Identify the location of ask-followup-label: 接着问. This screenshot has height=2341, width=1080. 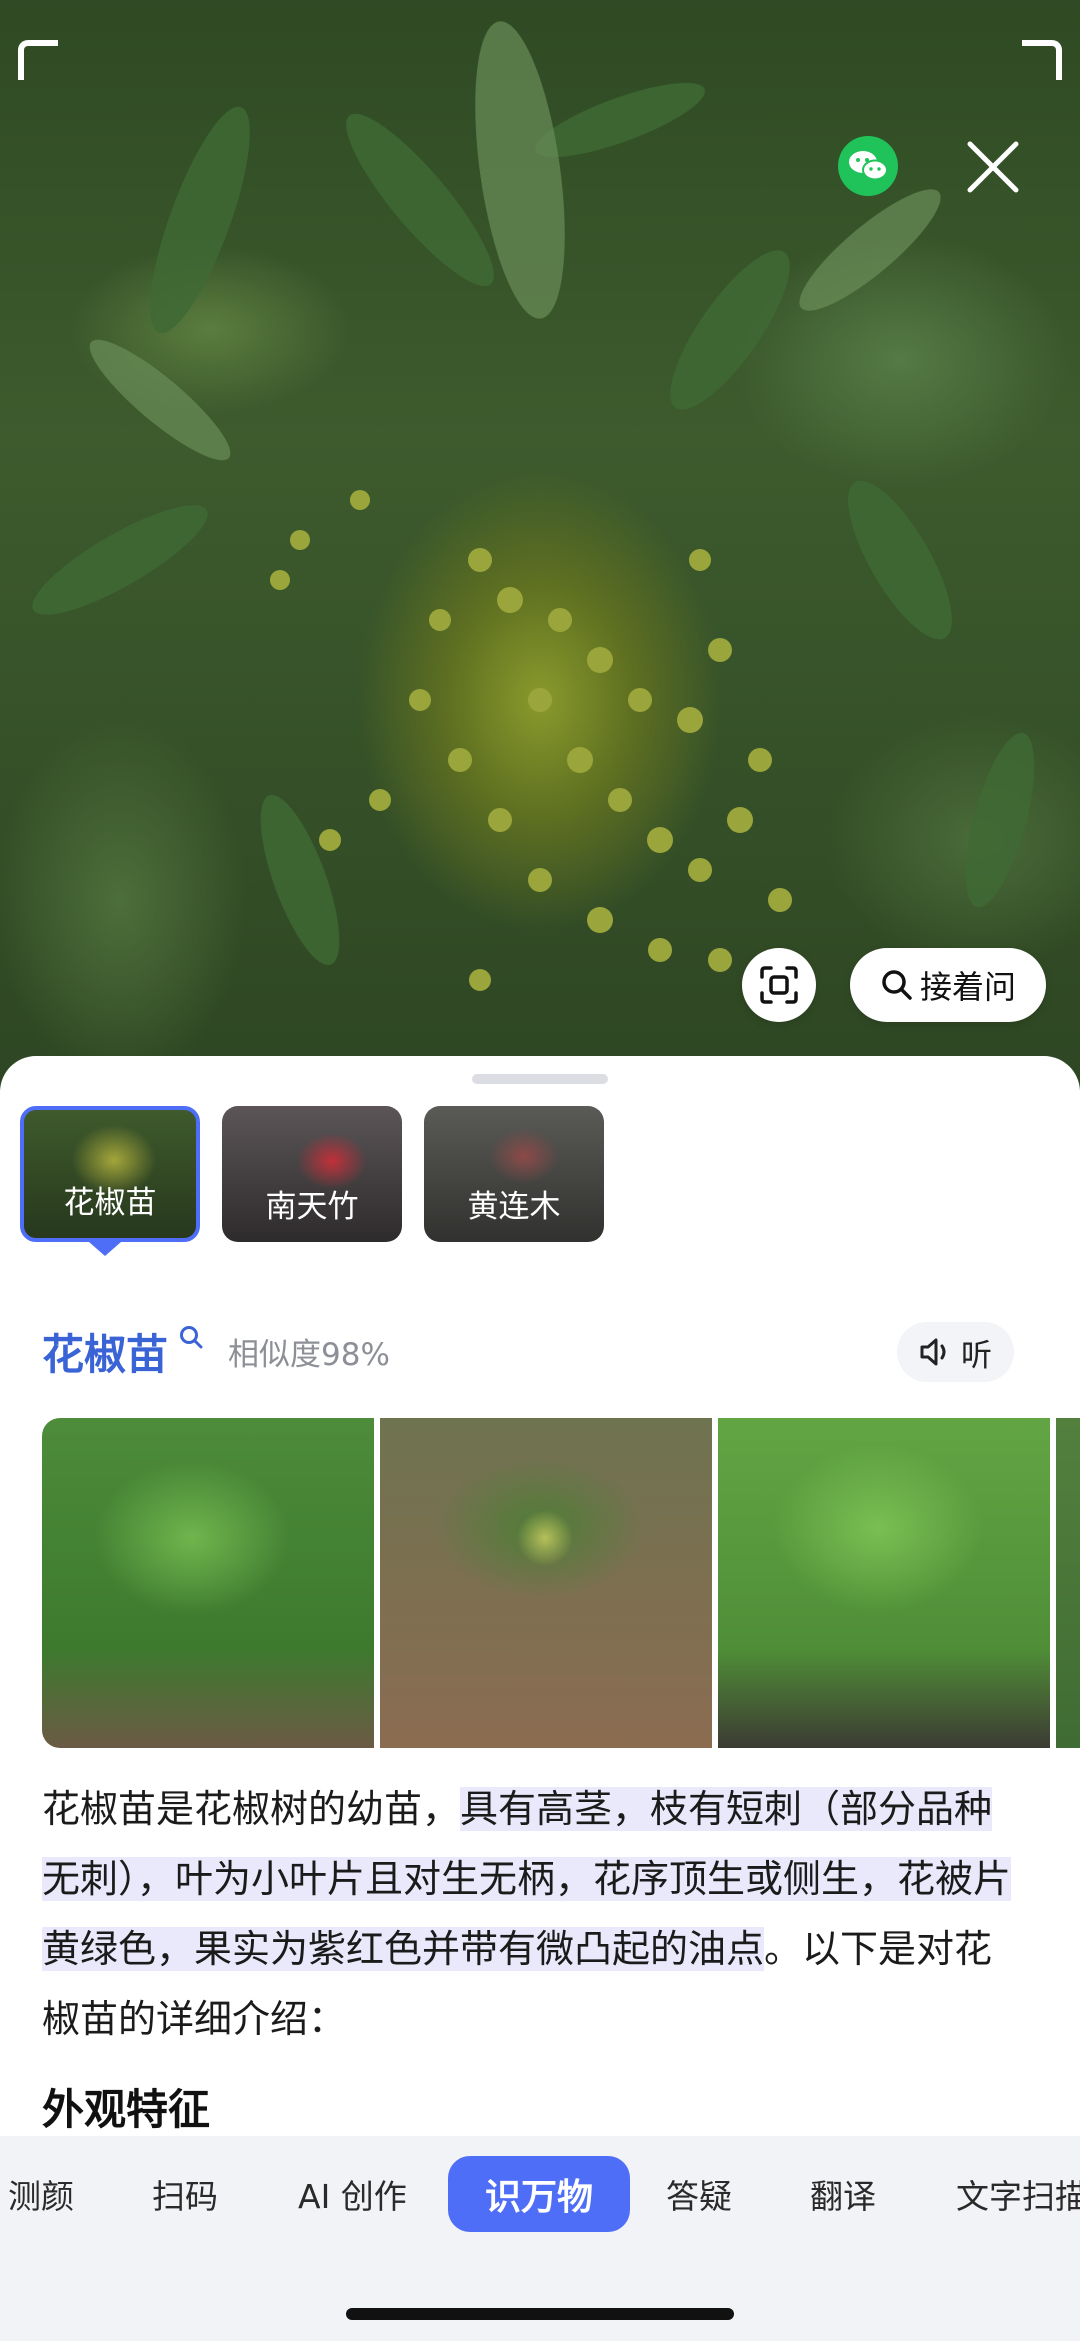
(967, 987).